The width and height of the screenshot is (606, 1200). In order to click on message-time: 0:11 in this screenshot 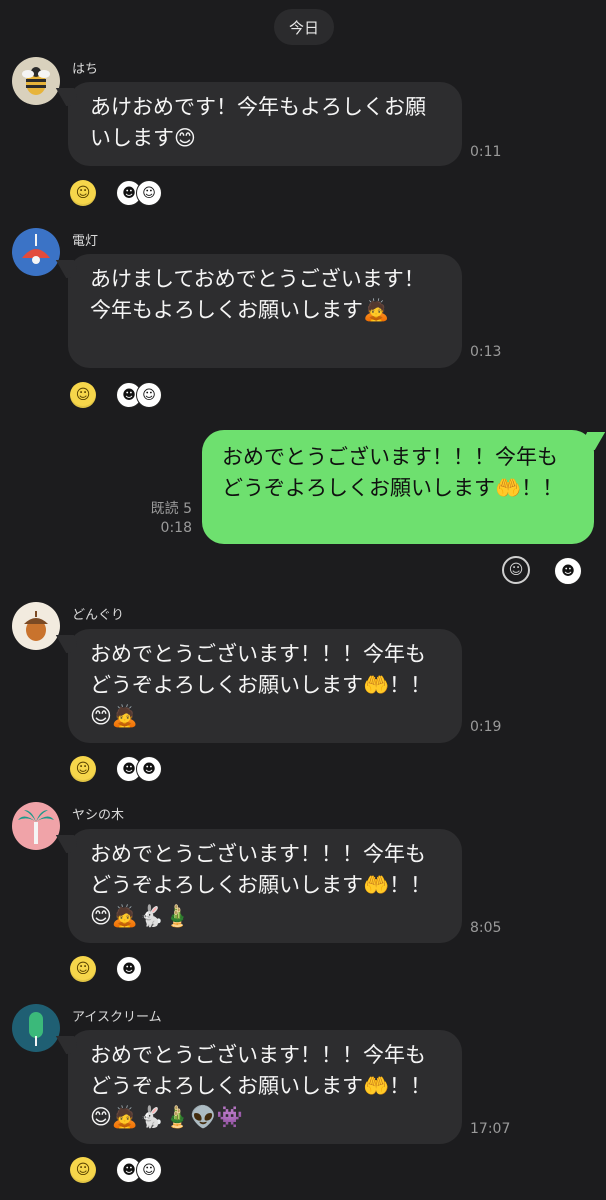, I will do `click(486, 152)`.